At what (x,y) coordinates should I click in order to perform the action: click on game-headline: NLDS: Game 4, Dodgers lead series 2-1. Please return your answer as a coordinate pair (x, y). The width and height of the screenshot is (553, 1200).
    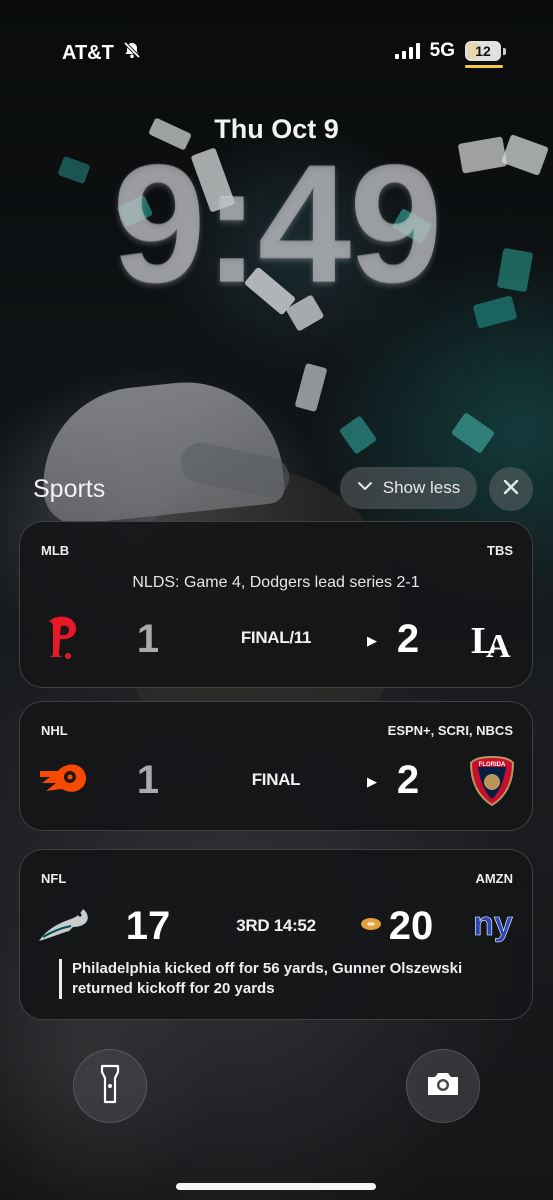
    Looking at the image, I should click on (276, 582).